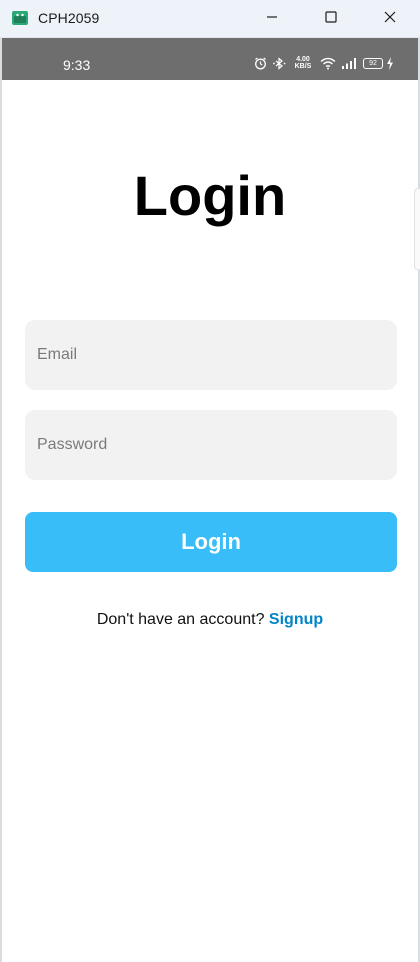 This screenshot has height=962, width=420. What do you see at coordinates (211, 355) in the screenshot?
I see `email-field` at bounding box center [211, 355].